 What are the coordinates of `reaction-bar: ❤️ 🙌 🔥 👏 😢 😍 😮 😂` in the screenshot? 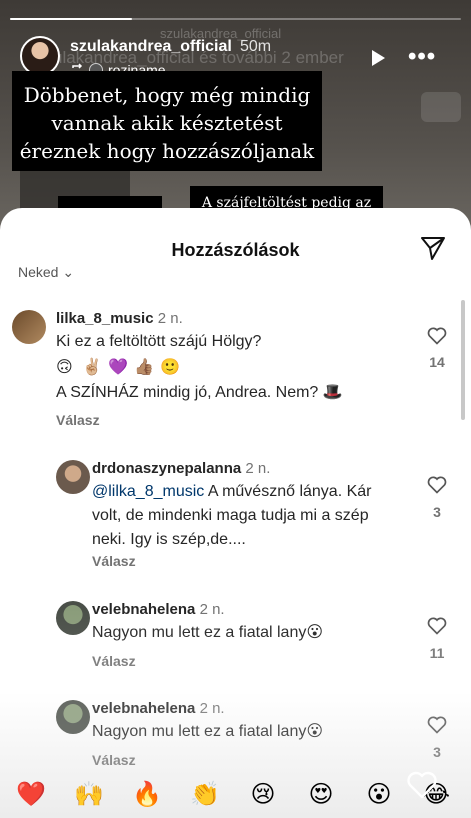 It's located at (235, 794).